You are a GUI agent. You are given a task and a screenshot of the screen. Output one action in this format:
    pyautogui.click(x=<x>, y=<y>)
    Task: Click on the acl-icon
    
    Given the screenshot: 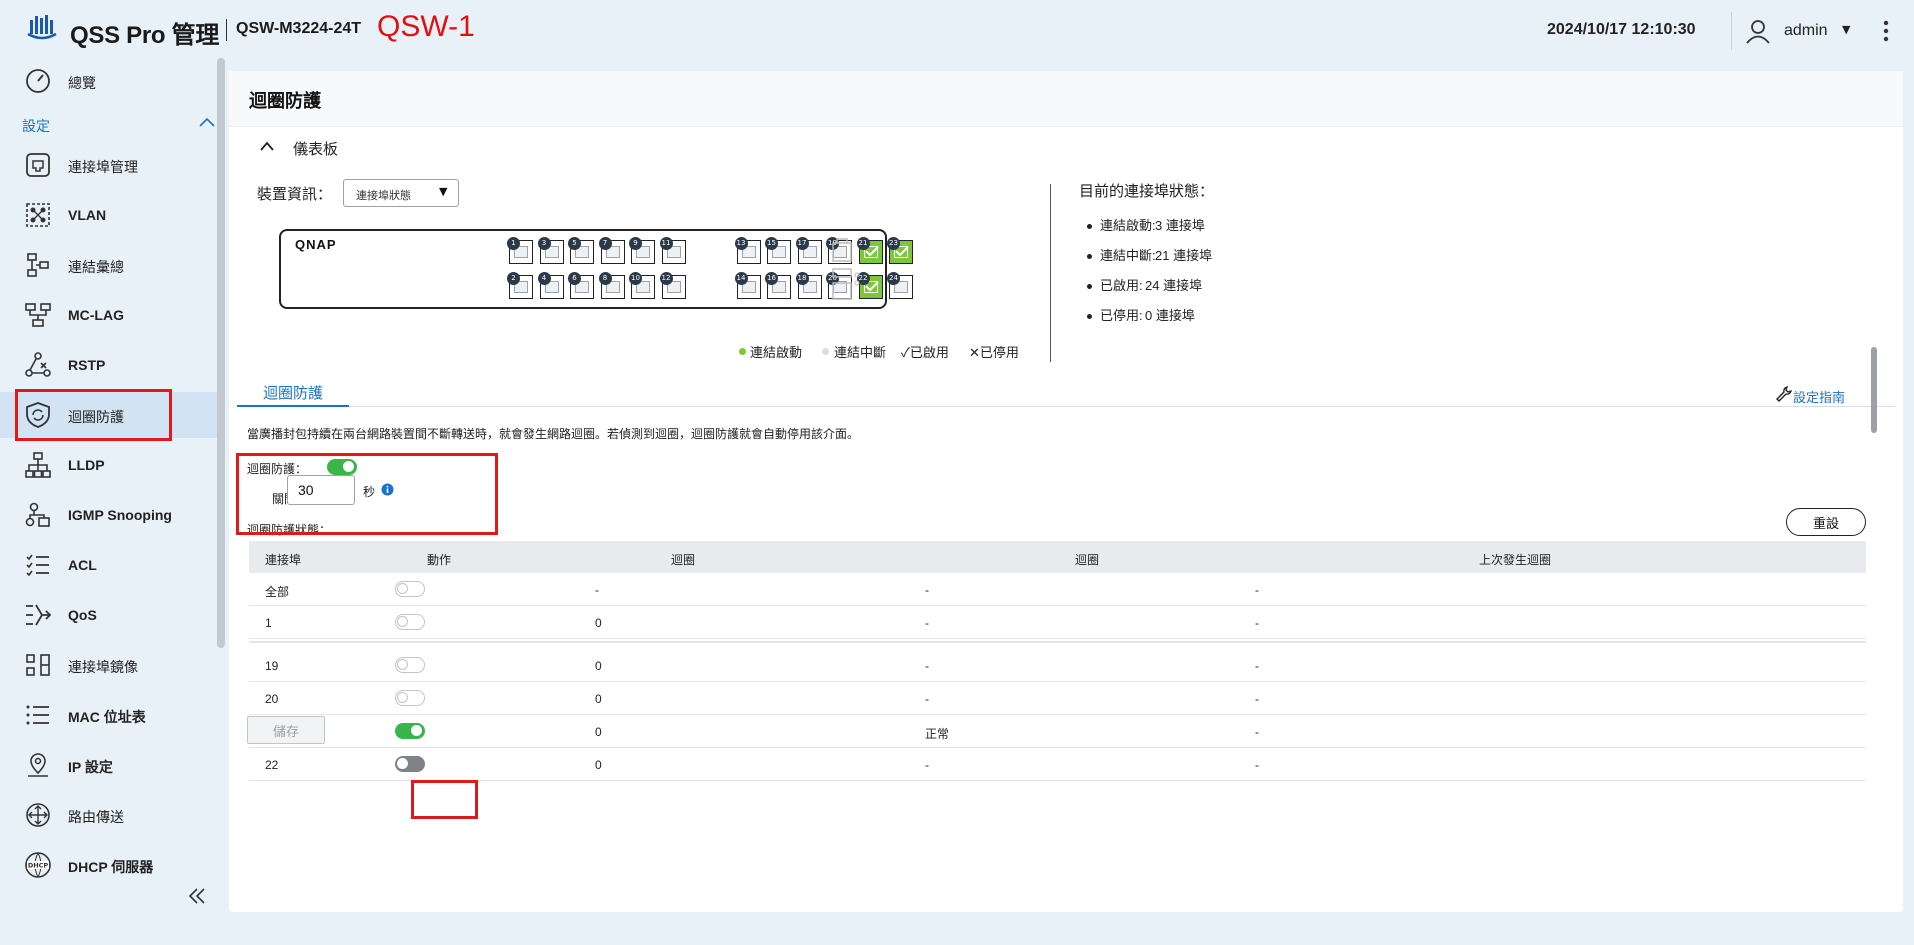 What is the action you would take?
    pyautogui.click(x=37, y=565)
    